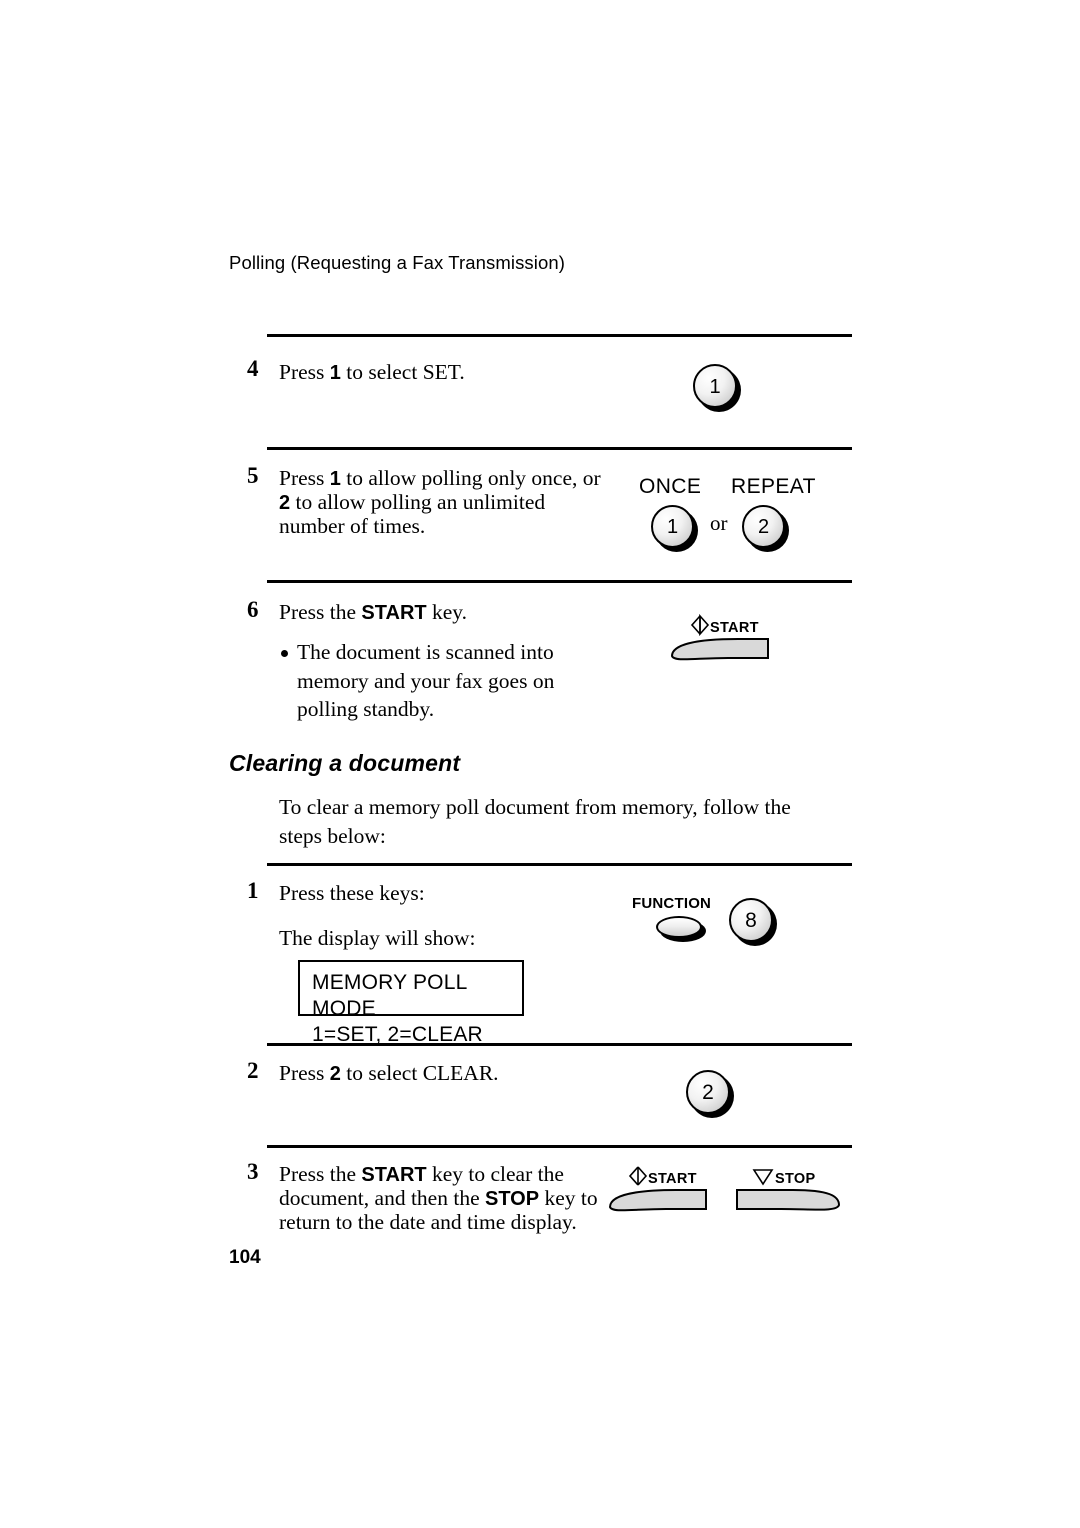 This screenshot has height=1528, width=1080. I want to click on stop-triangle-icon, so click(763, 1177).